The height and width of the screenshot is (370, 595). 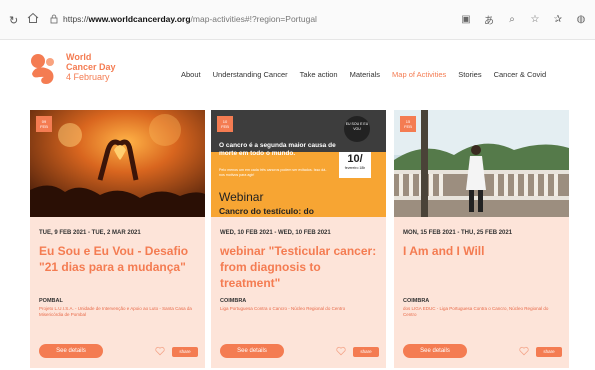 I want to click on url-protocol: https://, so click(x=76, y=19).